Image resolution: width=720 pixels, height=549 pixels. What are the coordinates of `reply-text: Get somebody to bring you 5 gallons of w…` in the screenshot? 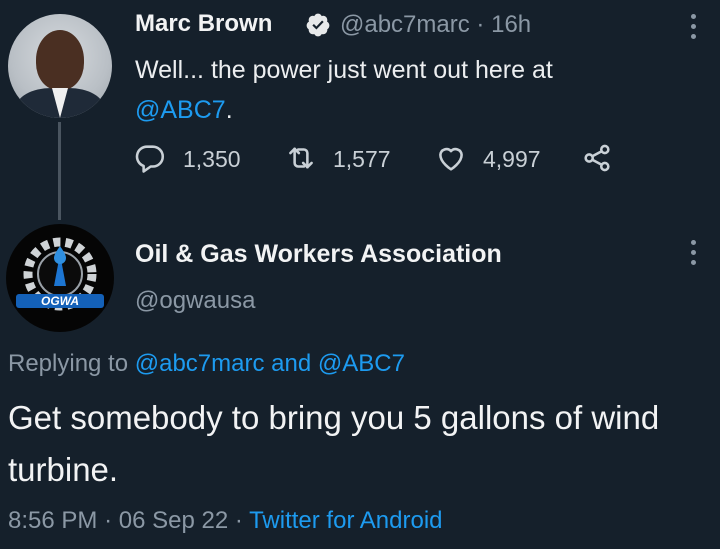 It's located at (334, 443).